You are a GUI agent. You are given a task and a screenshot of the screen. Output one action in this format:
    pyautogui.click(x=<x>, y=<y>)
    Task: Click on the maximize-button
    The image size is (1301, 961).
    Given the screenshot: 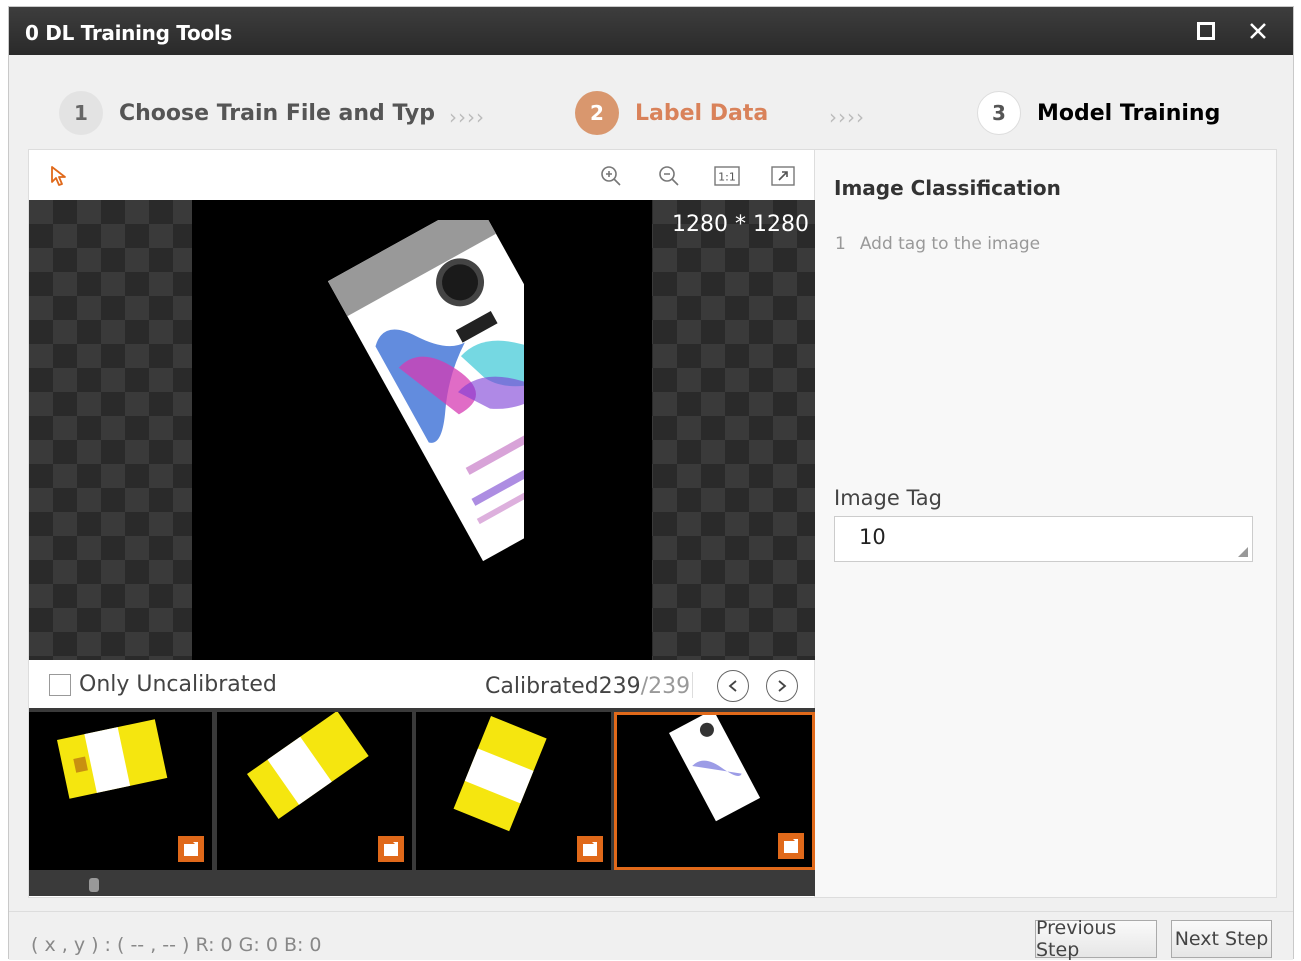 What is the action you would take?
    pyautogui.click(x=1206, y=31)
    